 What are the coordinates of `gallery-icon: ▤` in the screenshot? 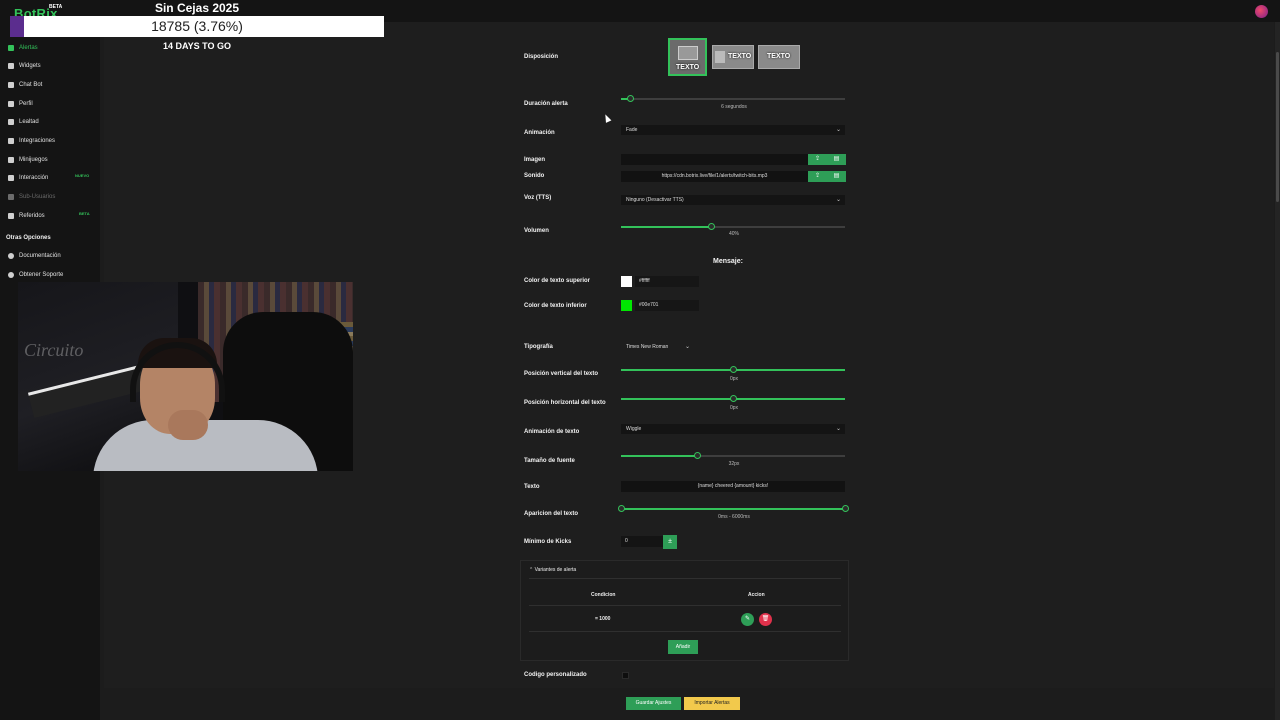 It's located at (836, 176).